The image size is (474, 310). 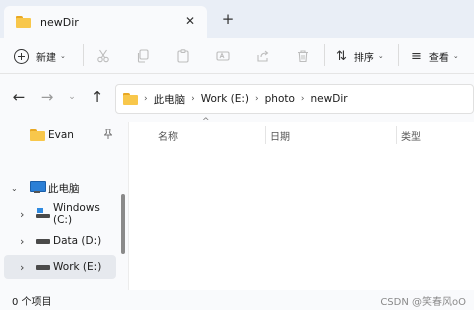 I want to click on breadcrumb-photo: photo, so click(x=280, y=99).